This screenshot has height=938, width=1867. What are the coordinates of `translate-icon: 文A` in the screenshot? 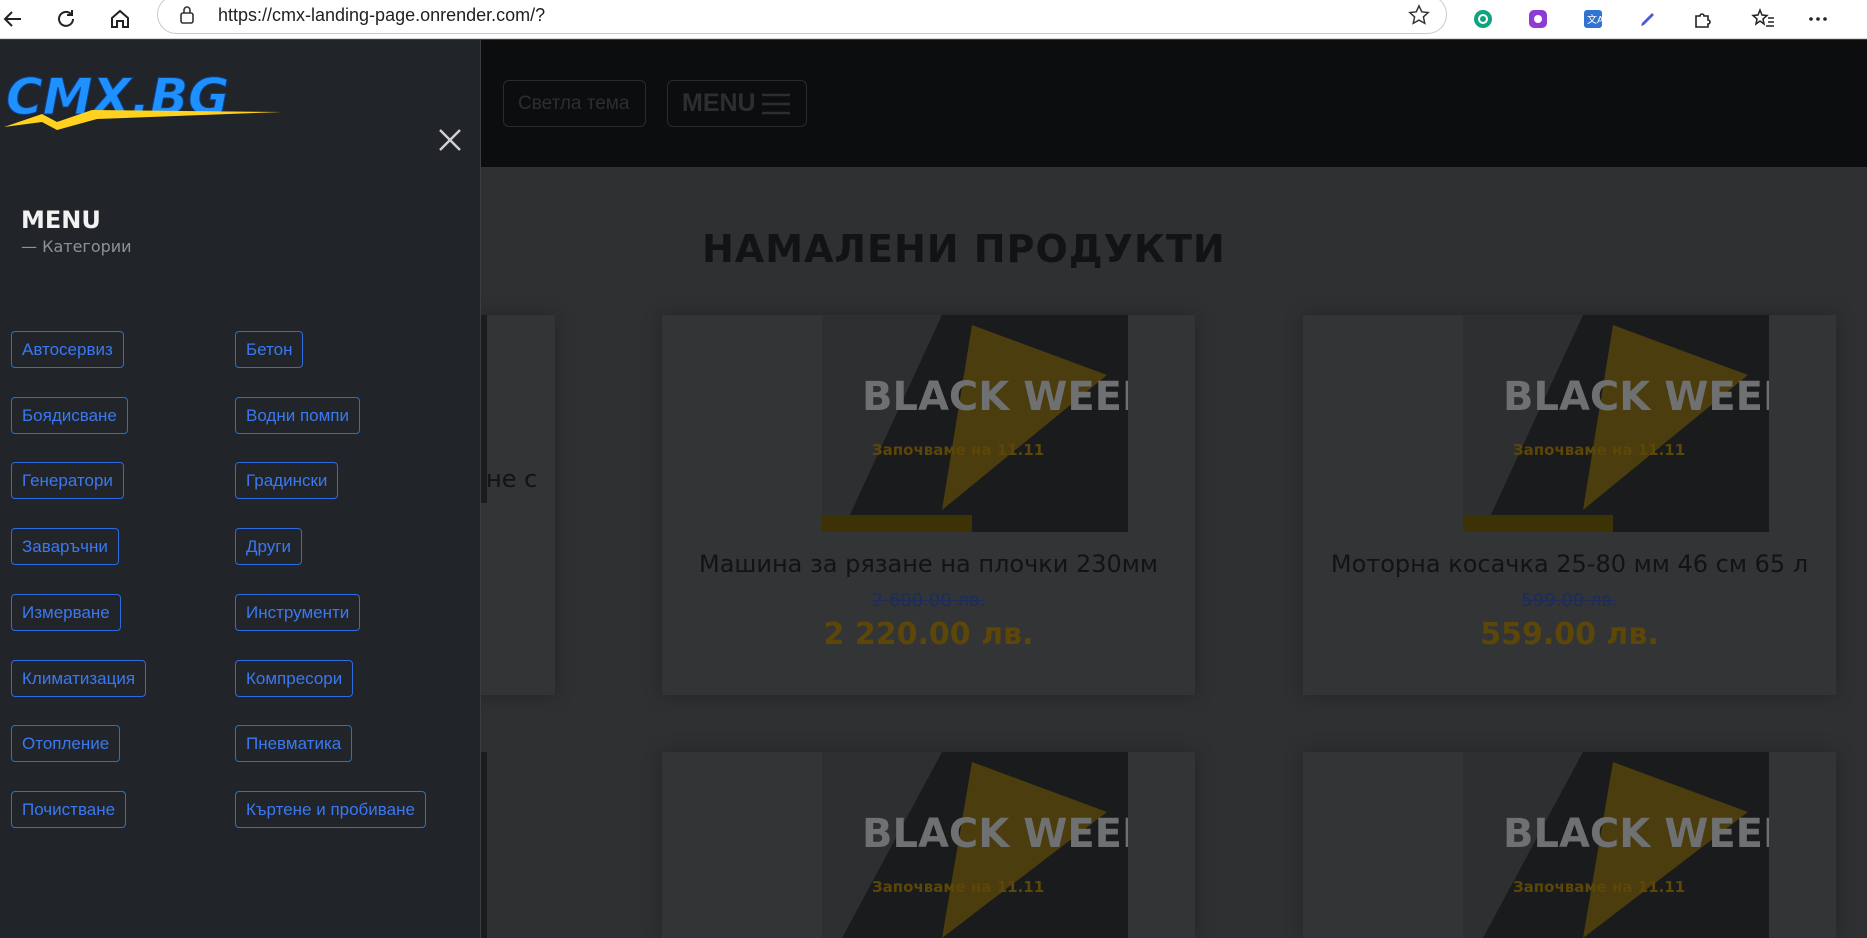 It's located at (1593, 19).